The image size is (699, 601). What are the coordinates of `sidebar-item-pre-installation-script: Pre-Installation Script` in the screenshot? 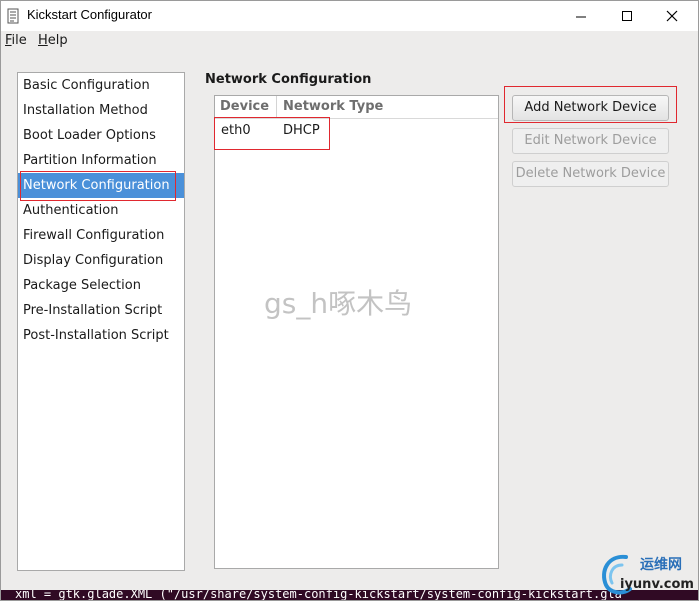 It's located at (101, 310).